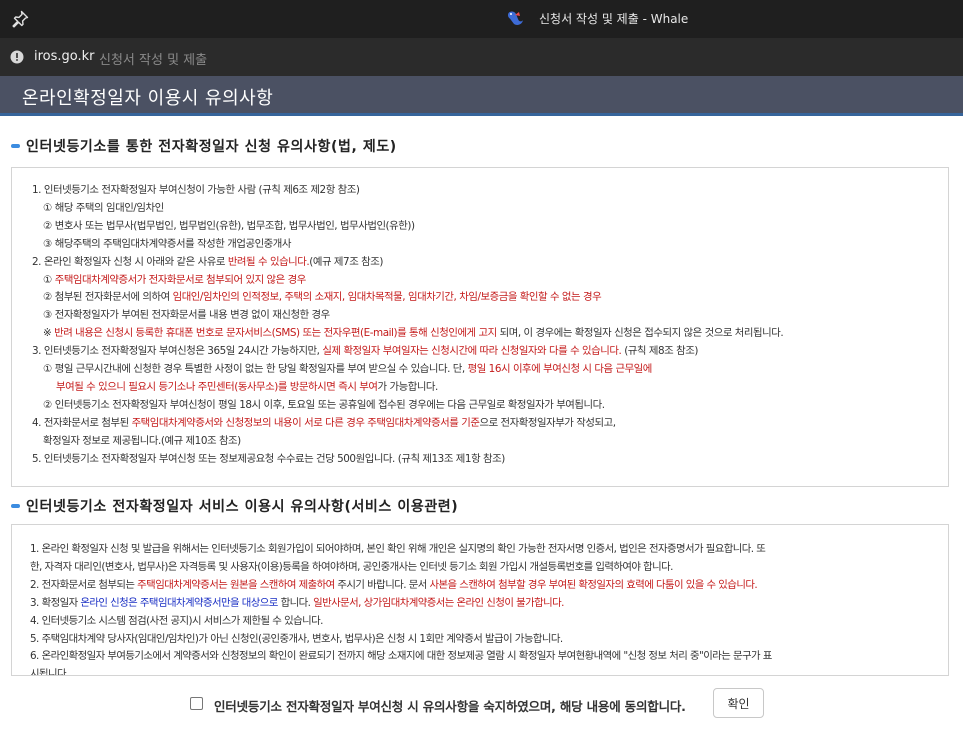  What do you see at coordinates (177, 351) in the screenshot?
I see `notice-text: 3. 인터넷등기소 전자확정일자 부여신청은 365일 24시간 가능하지만,` at bounding box center [177, 351].